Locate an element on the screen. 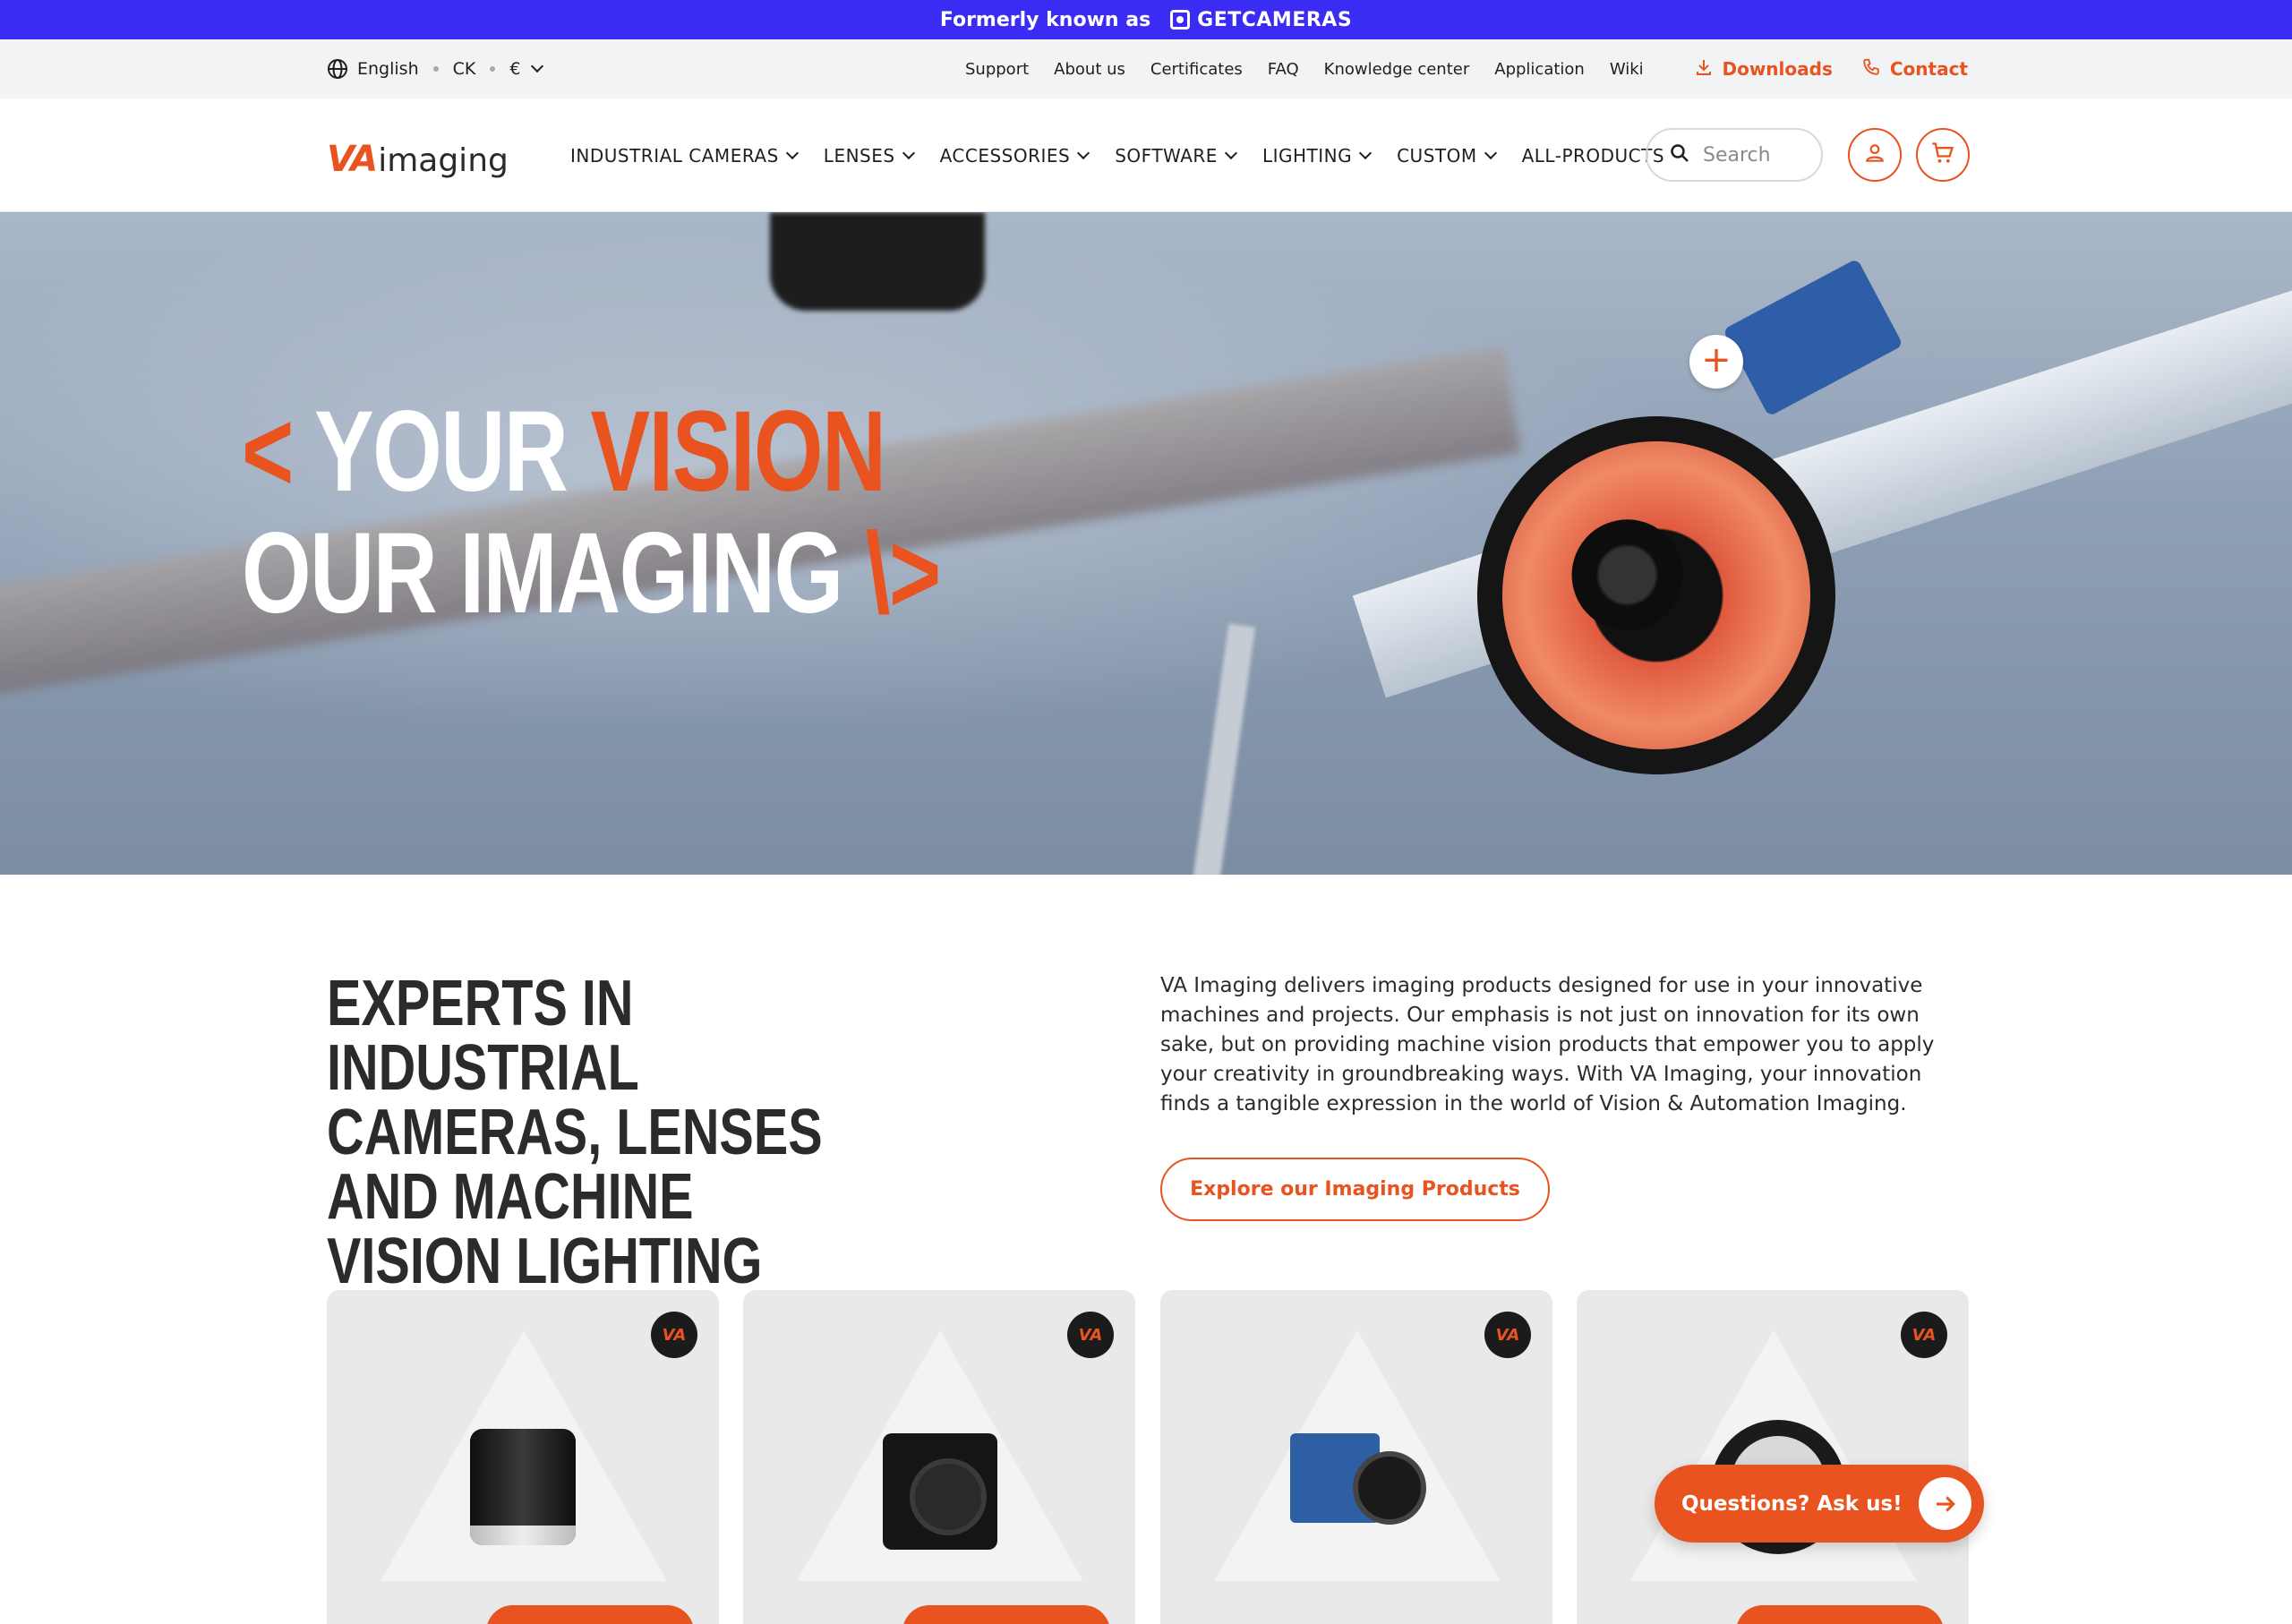  nav-all-products: ALL-PRODUCTS is located at coordinates (1593, 156).